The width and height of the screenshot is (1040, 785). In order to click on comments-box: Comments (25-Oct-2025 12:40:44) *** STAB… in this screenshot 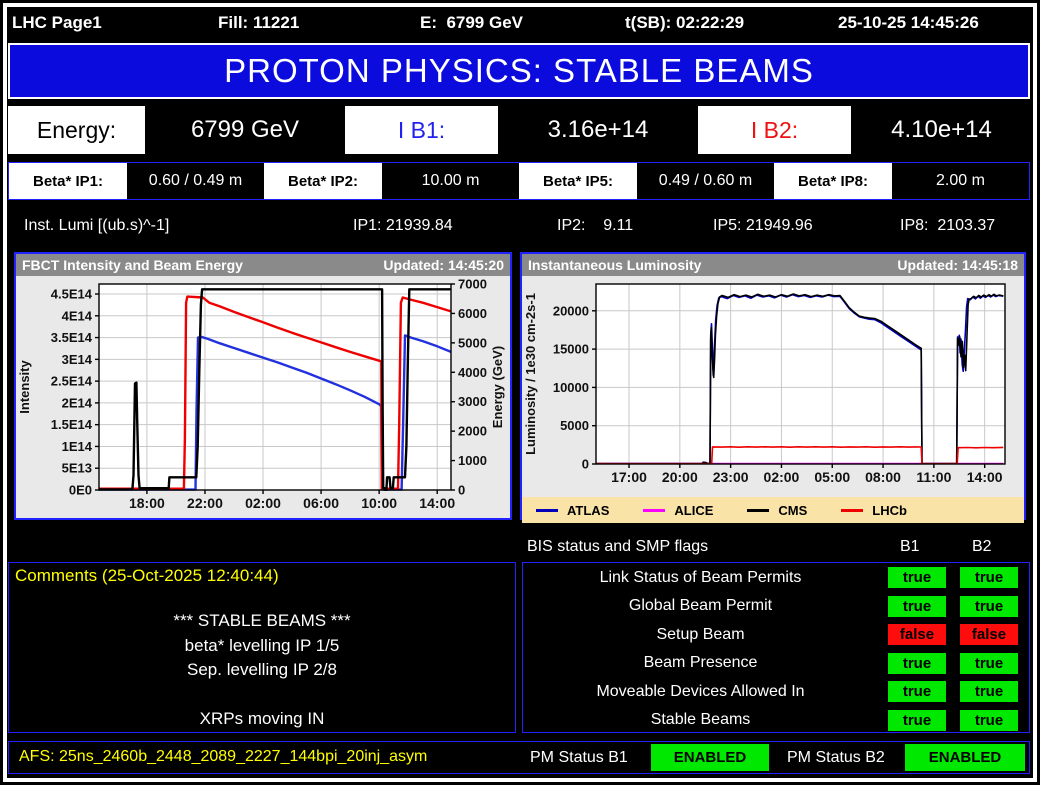, I will do `click(262, 647)`.